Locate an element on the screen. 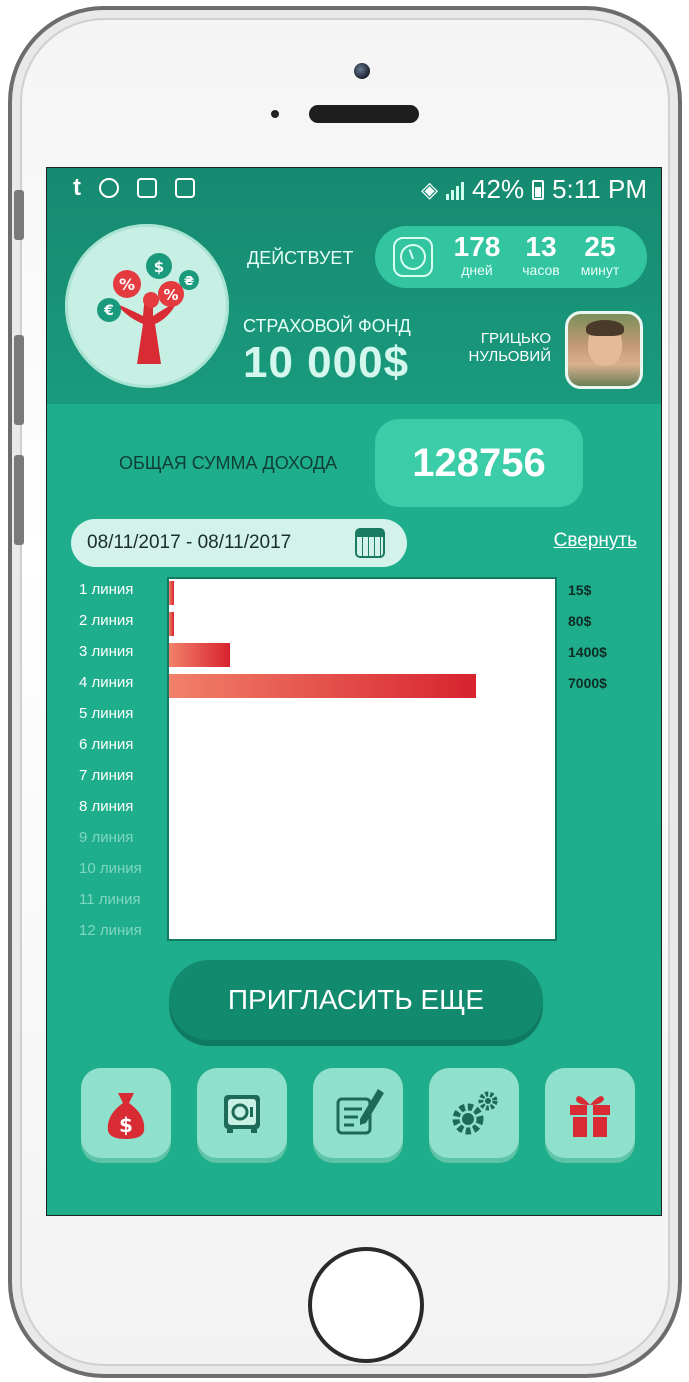  line-label: 2 линия is located at coordinates (106, 620).